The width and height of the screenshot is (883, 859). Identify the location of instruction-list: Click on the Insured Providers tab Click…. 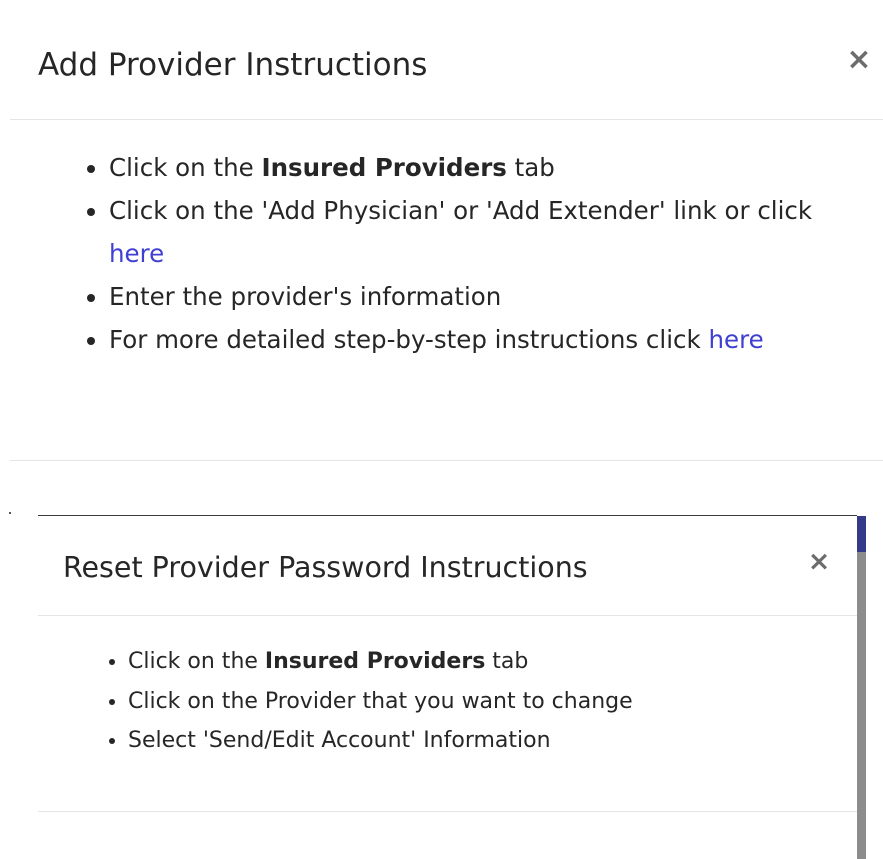
(475, 701).